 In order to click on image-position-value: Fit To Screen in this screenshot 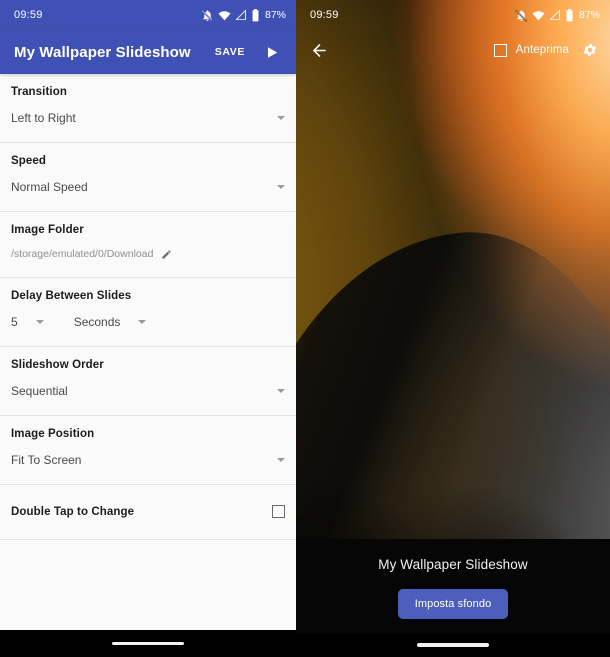, I will do `click(46, 460)`.